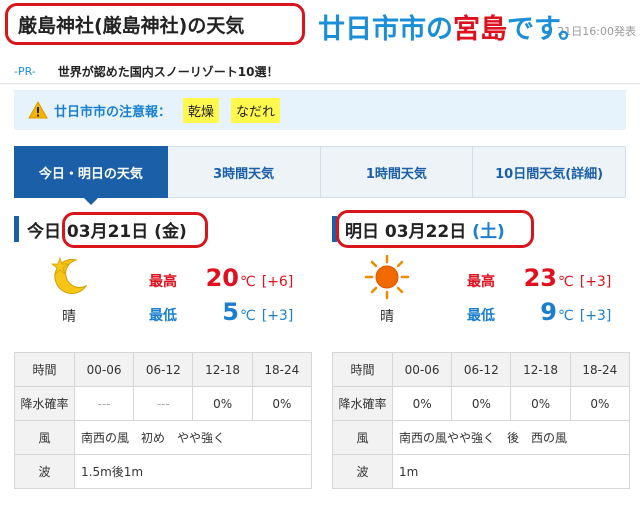  What do you see at coordinates (320, 72) in the screenshot?
I see `pr-row: -PR- 世界が認めた国内スノーリゾート10選！` at bounding box center [320, 72].